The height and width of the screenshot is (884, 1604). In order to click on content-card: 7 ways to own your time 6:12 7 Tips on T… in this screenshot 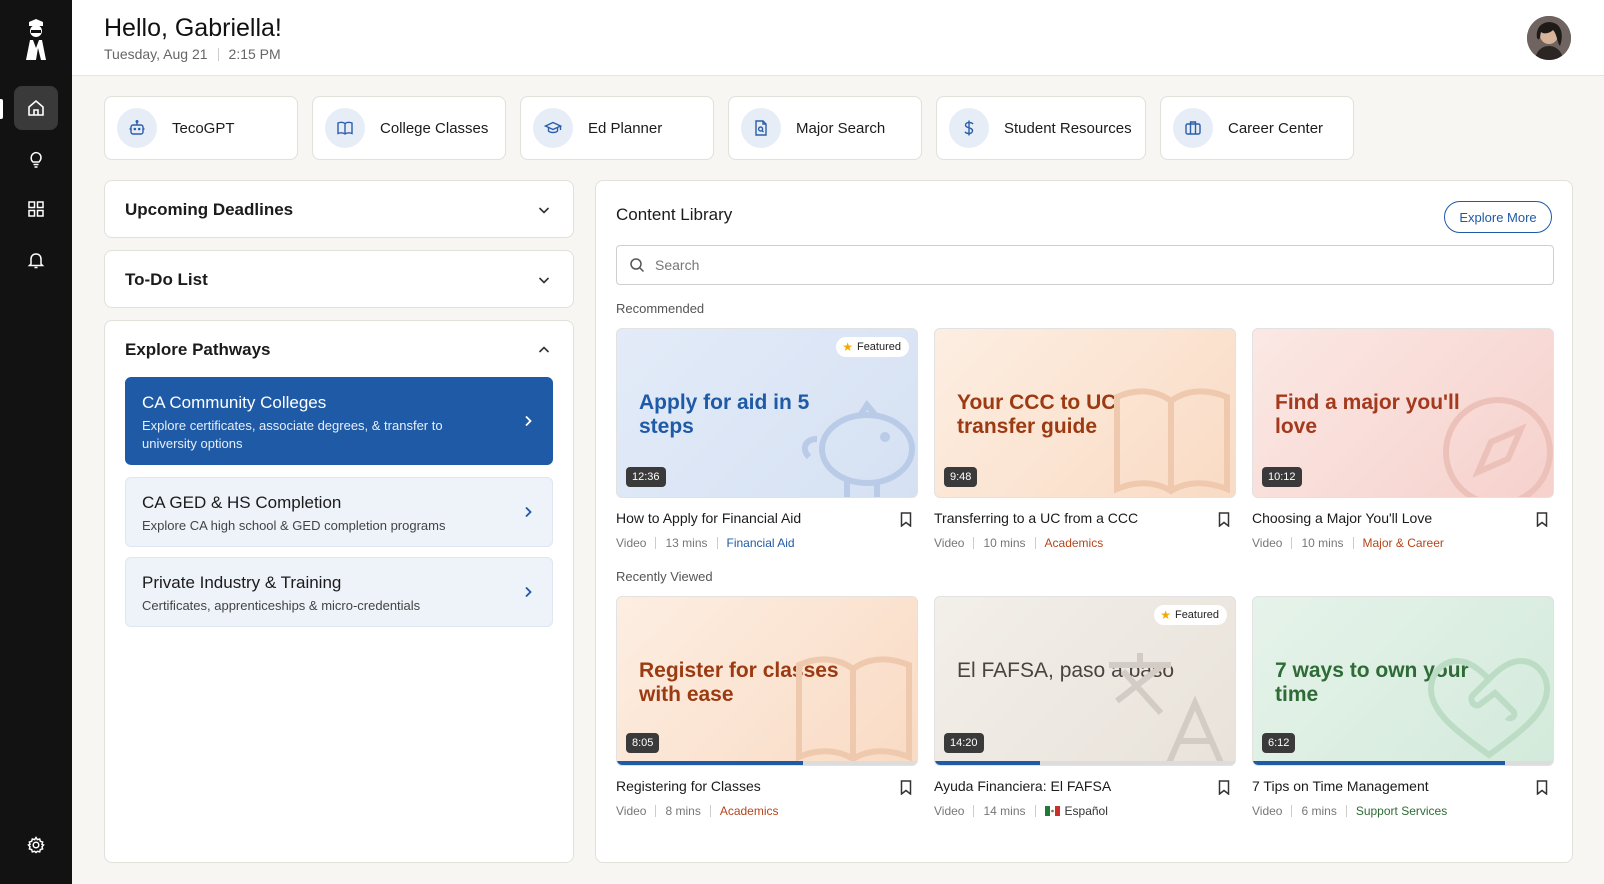, I will do `click(1403, 707)`.